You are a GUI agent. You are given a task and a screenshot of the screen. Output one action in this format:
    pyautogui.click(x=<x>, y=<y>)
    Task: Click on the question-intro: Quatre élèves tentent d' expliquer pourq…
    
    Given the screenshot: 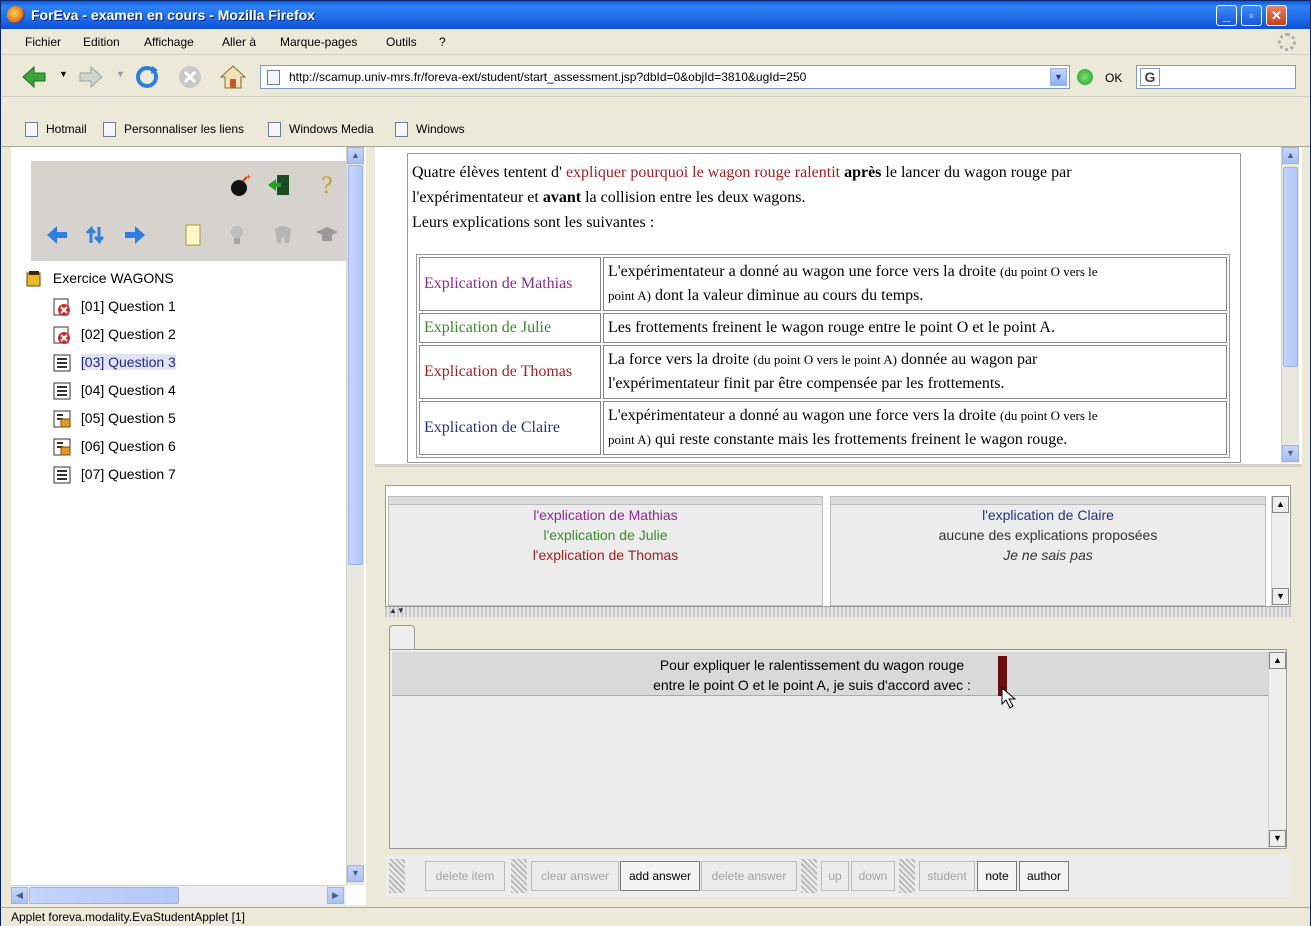 What is the action you would take?
    pyautogui.click(x=742, y=197)
    